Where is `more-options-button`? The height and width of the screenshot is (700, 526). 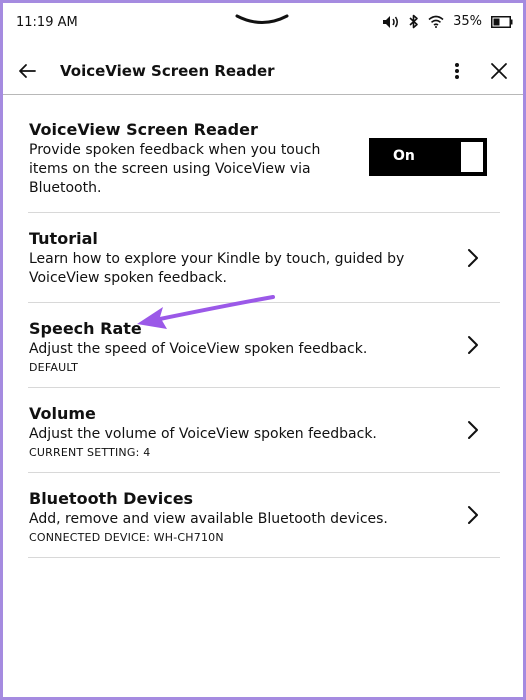 more-options-button is located at coordinates (457, 71).